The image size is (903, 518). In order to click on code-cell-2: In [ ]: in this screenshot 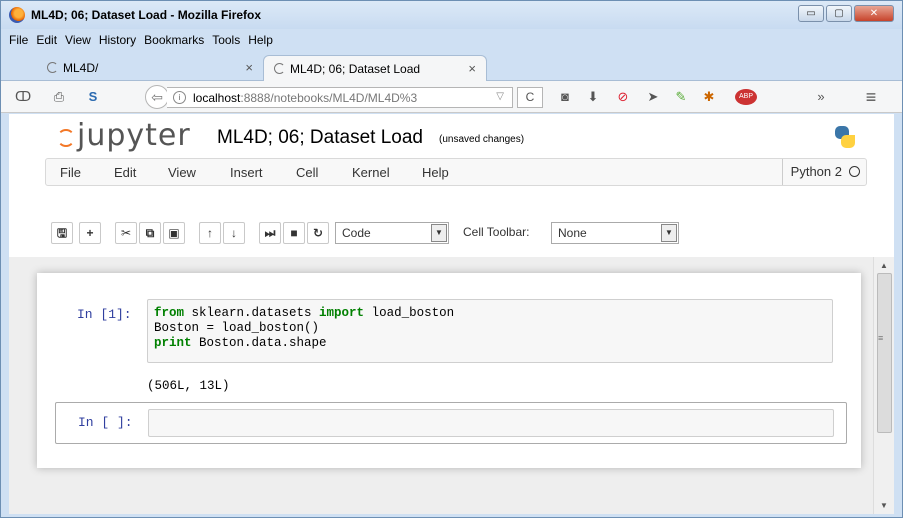, I will do `click(451, 423)`.